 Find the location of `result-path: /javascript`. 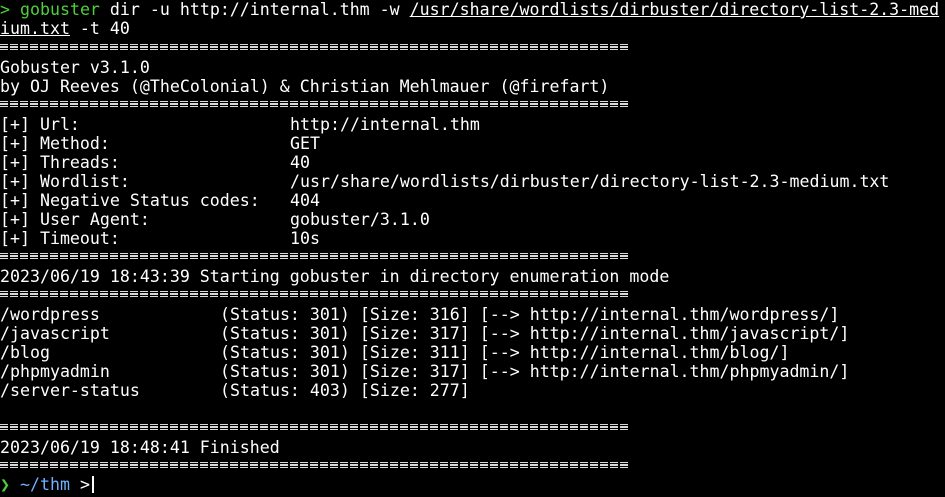

result-path: /javascript is located at coordinates (55, 333).